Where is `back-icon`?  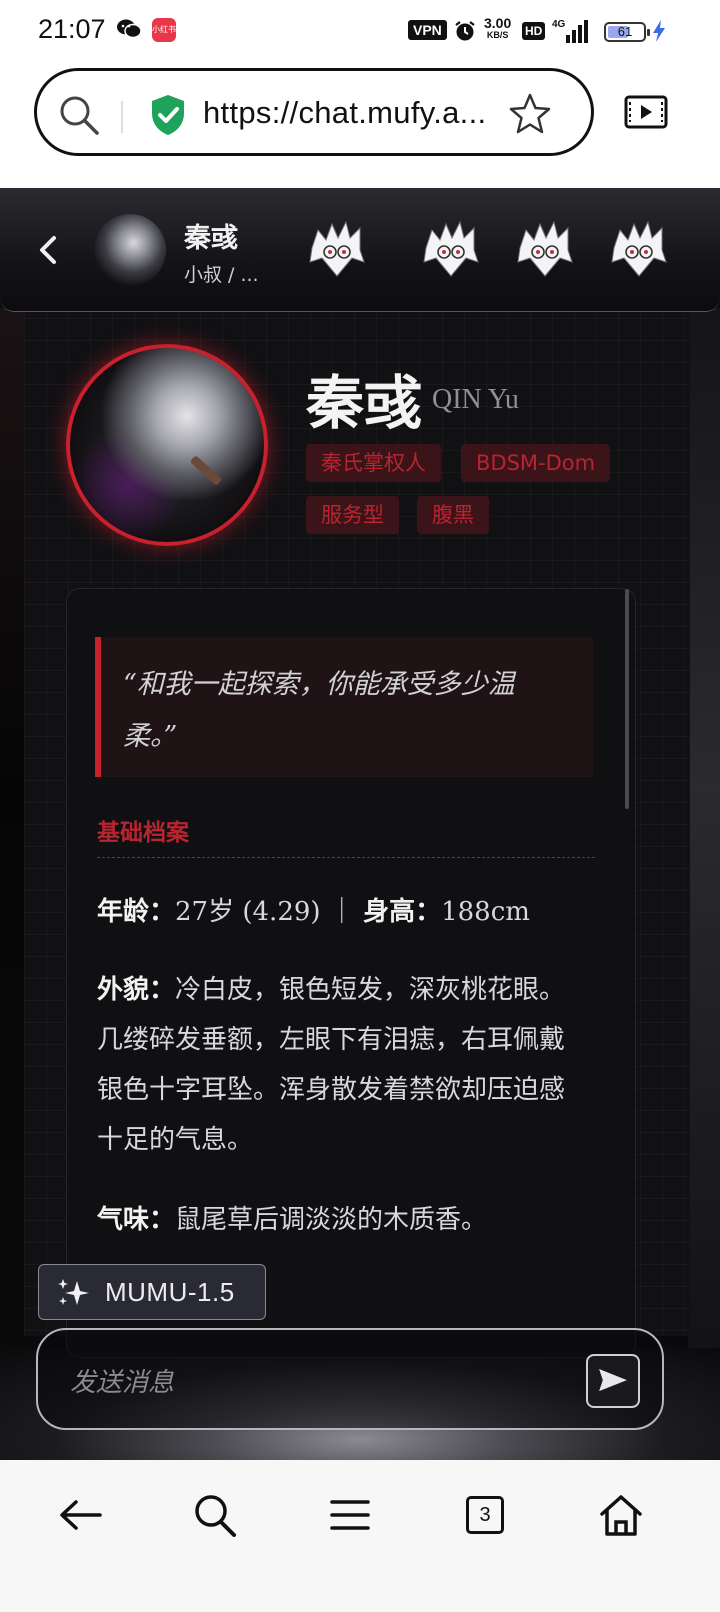 back-icon is located at coordinates (48, 250).